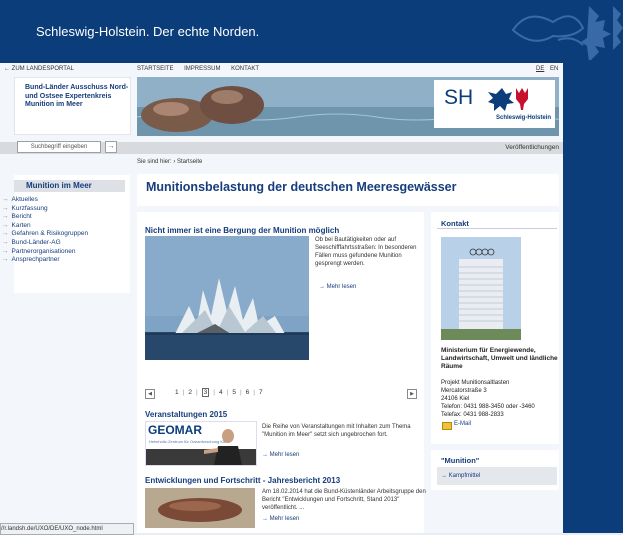 This screenshot has height=535, width=623. I want to click on sidebar-item-bericht: → Bericht, so click(17, 216).